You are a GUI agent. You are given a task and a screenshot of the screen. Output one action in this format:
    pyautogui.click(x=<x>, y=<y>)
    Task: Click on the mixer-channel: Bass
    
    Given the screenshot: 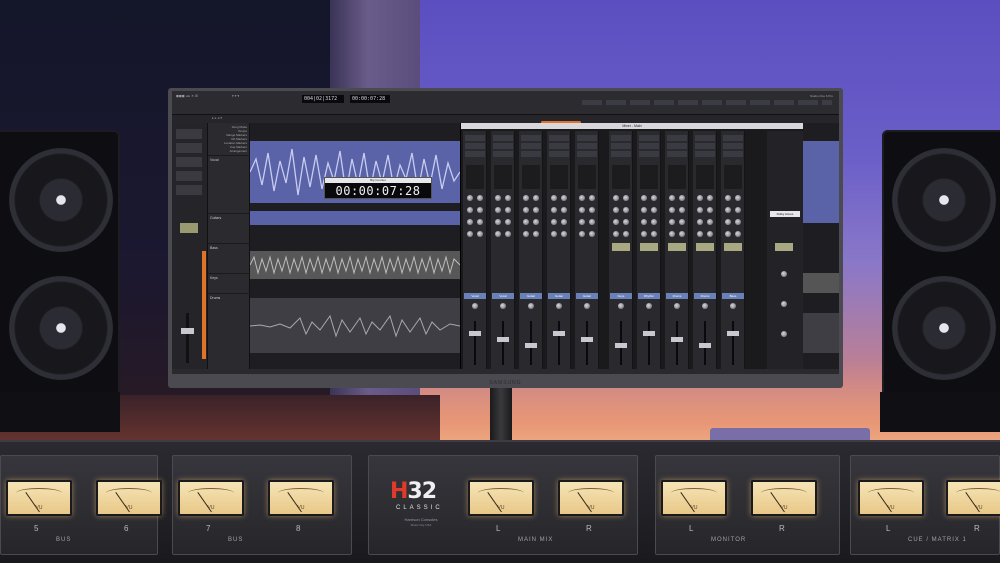 What is the action you would take?
    pyautogui.click(x=733, y=250)
    